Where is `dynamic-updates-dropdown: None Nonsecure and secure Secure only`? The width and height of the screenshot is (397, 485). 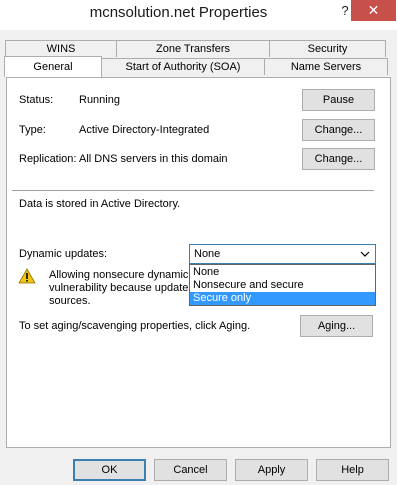 dynamic-updates-dropdown: None Nonsecure and secure Secure only is located at coordinates (282, 285).